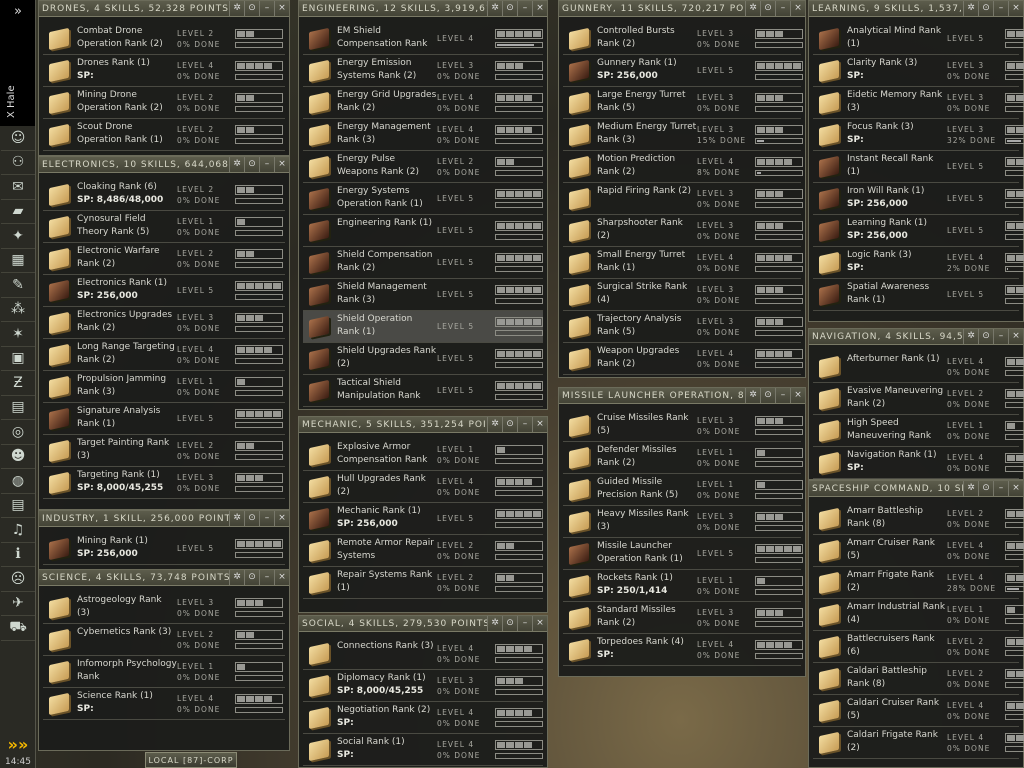  I want to click on skill-row: Cruise Missiles Rank (5) LEVEL 3 0% DONE, so click(683, 426).